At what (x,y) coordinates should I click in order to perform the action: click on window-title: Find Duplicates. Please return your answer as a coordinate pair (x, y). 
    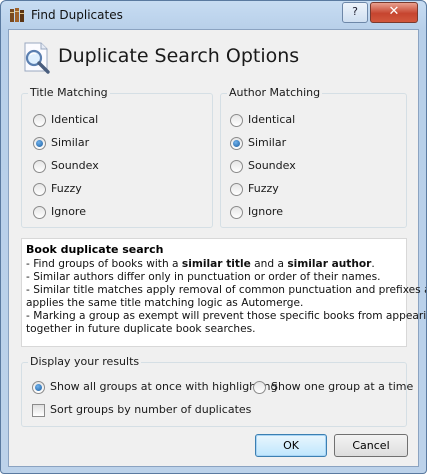
    Looking at the image, I should click on (77, 15).